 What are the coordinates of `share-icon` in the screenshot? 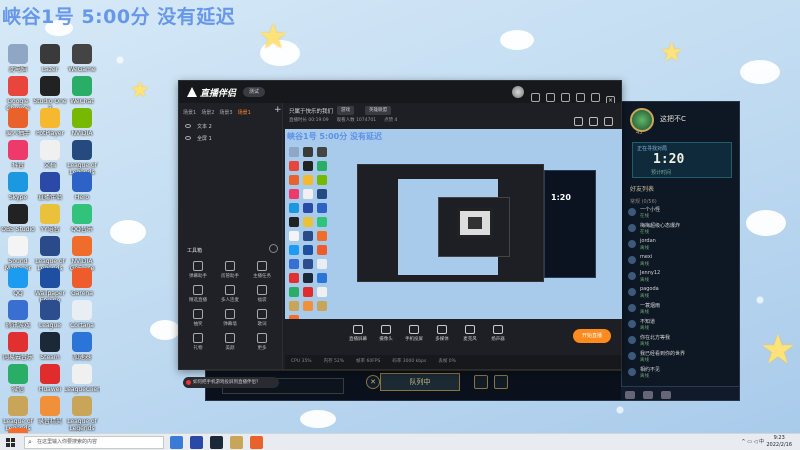 It's located at (535, 97).